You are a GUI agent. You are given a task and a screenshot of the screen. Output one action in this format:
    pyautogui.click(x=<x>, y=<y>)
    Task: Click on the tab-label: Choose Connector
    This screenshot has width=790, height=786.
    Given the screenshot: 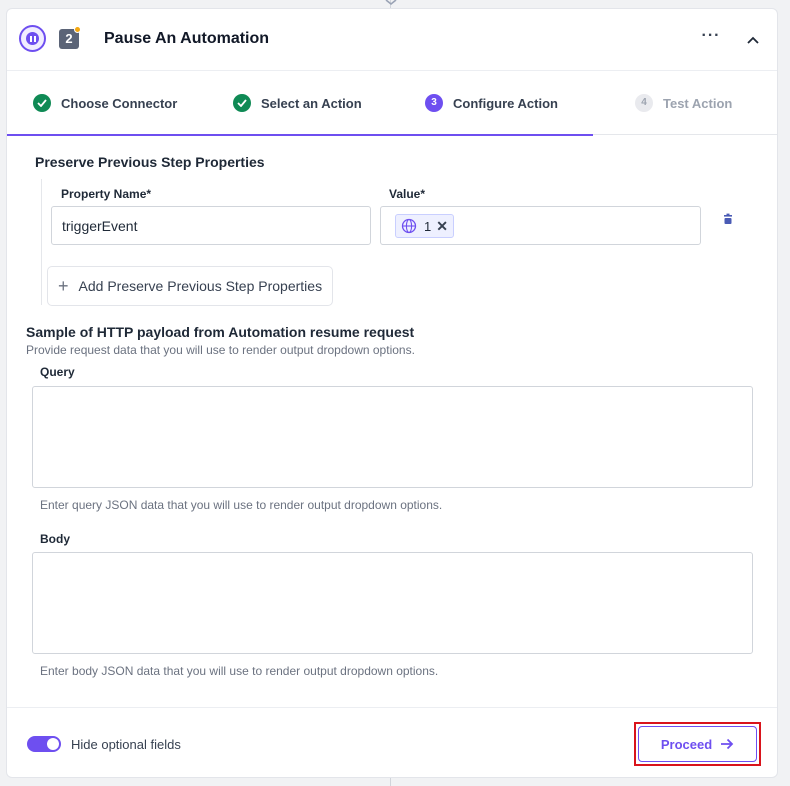 What is the action you would take?
    pyautogui.click(x=119, y=103)
    